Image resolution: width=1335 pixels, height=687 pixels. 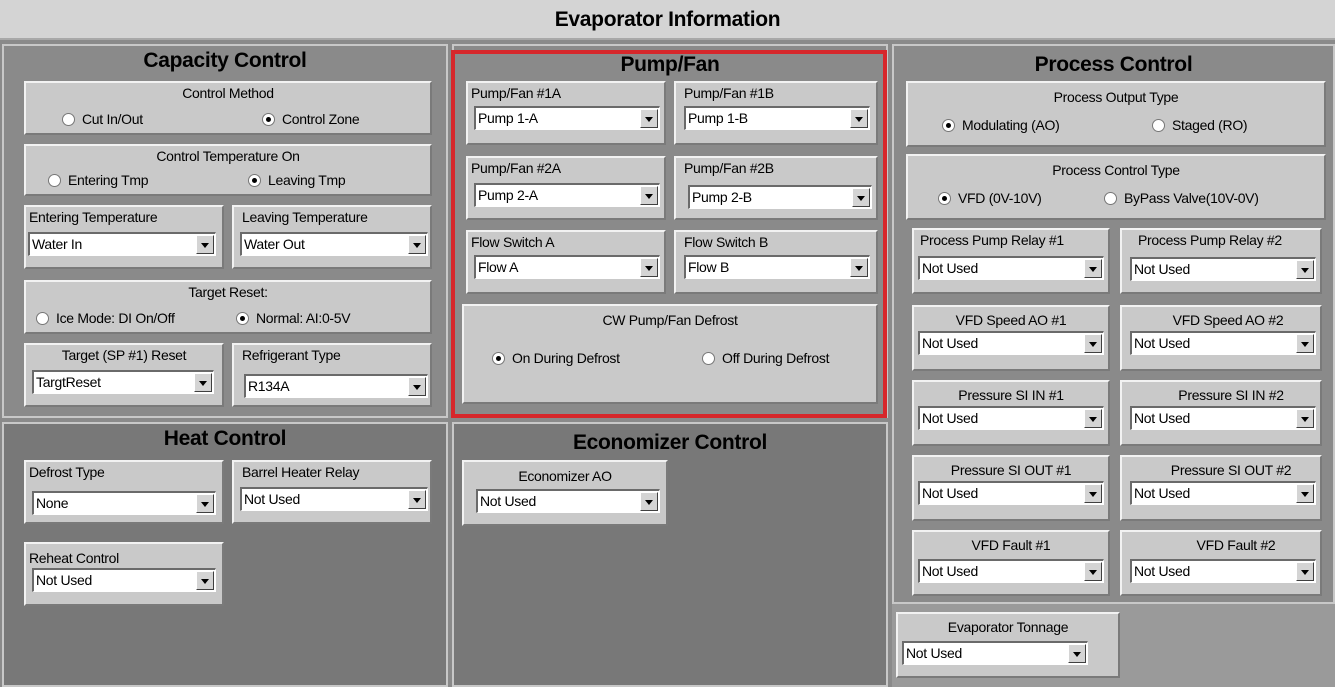 I want to click on pressure-si-out-1-select: Not Used, so click(x=1011, y=493).